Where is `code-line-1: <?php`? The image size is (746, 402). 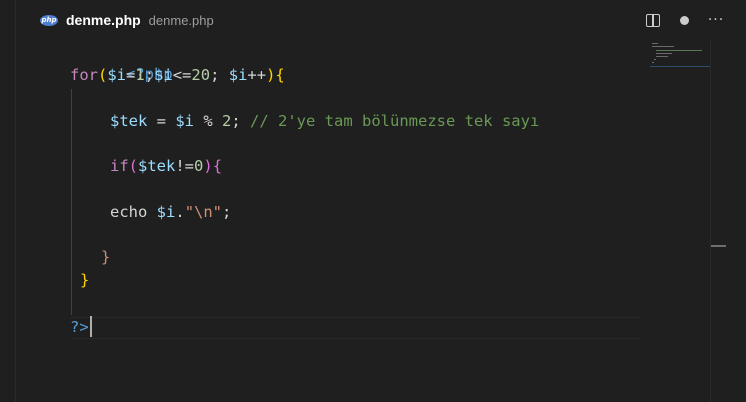
code-line-1: <?php is located at coordinates (121, 62).